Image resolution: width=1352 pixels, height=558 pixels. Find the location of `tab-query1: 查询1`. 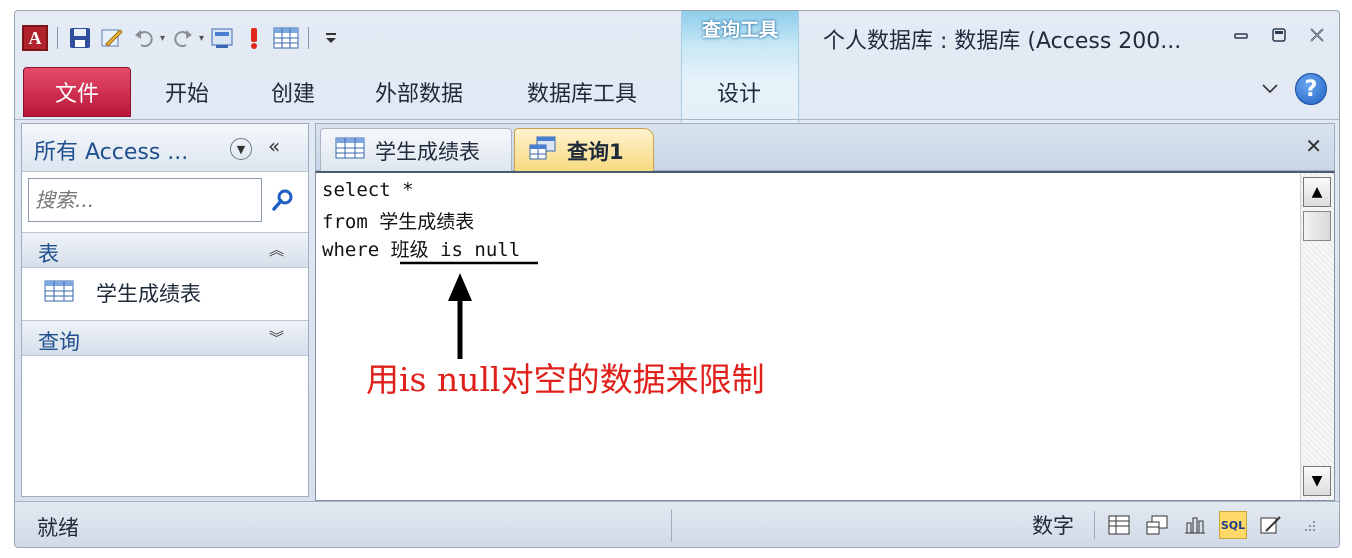

tab-query1: 查询1 is located at coordinates (584, 150).